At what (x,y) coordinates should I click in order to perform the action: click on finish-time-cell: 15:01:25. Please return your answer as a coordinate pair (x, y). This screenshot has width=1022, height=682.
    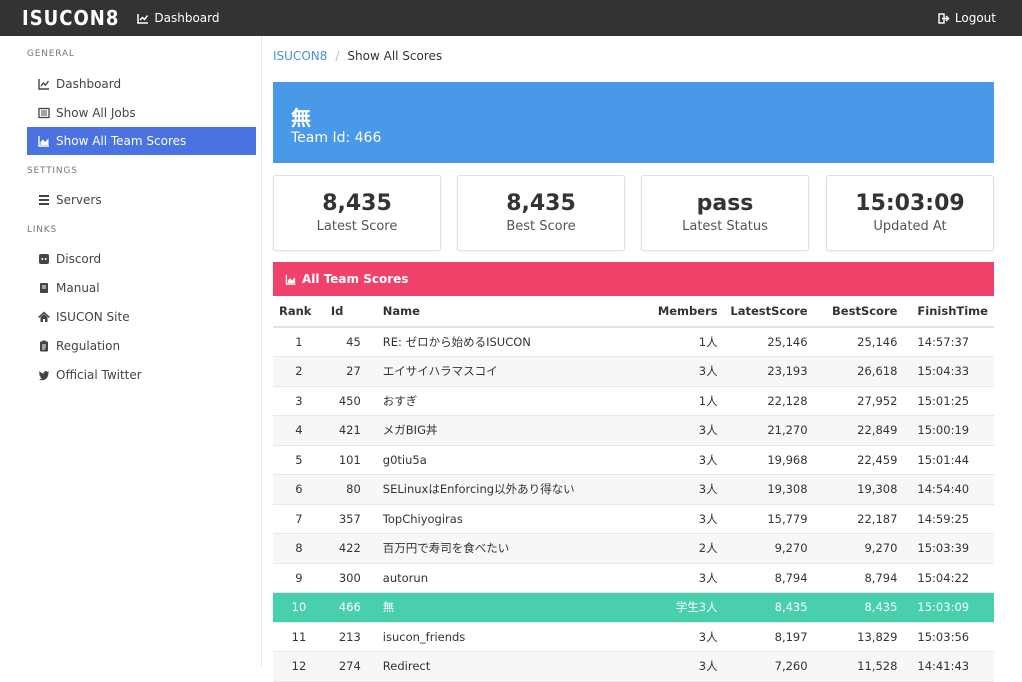
    Looking at the image, I should click on (948, 401).